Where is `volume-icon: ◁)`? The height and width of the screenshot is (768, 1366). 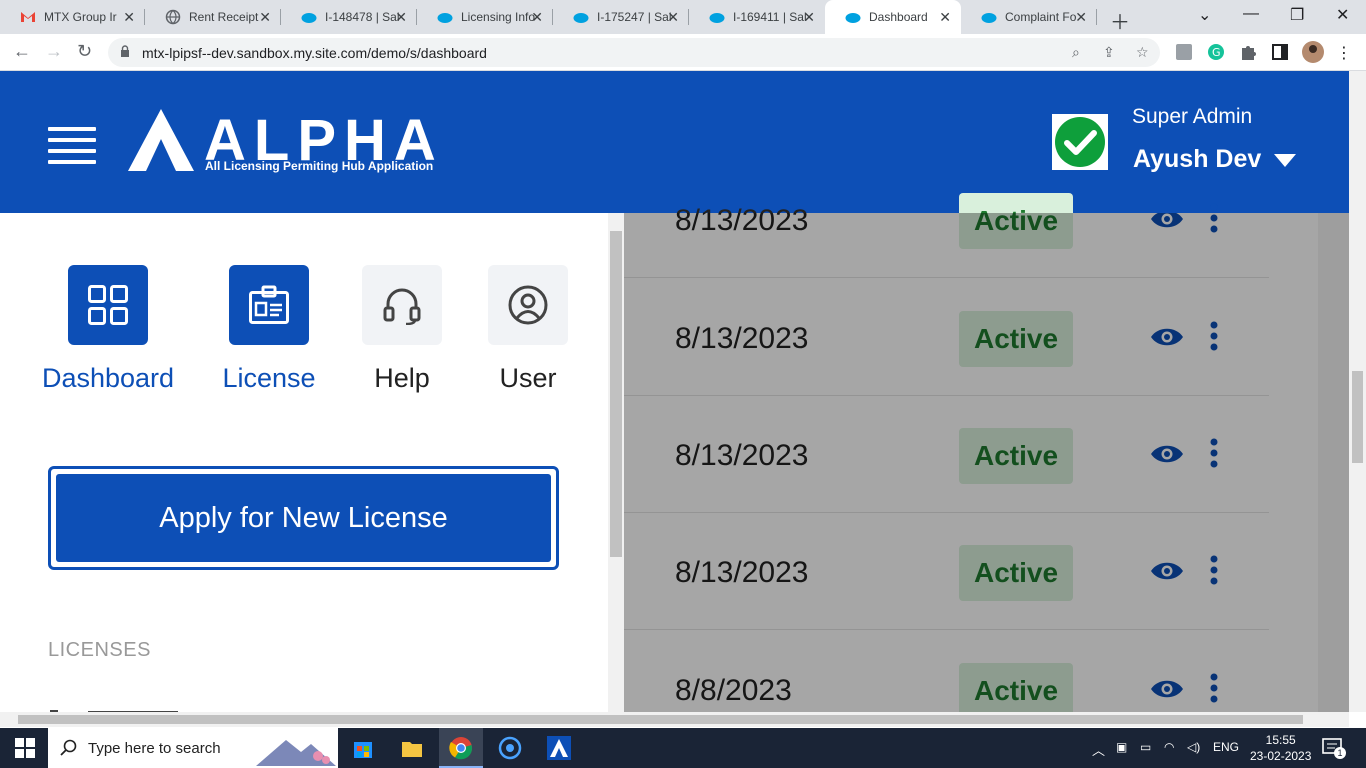 volume-icon: ◁) is located at coordinates (1193, 747).